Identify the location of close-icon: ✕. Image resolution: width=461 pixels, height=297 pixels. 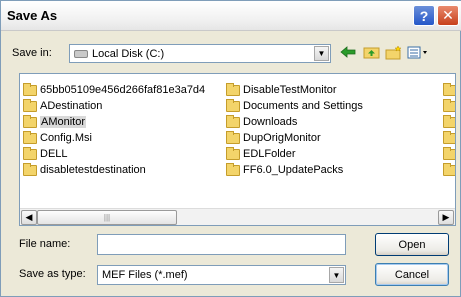
(448, 15).